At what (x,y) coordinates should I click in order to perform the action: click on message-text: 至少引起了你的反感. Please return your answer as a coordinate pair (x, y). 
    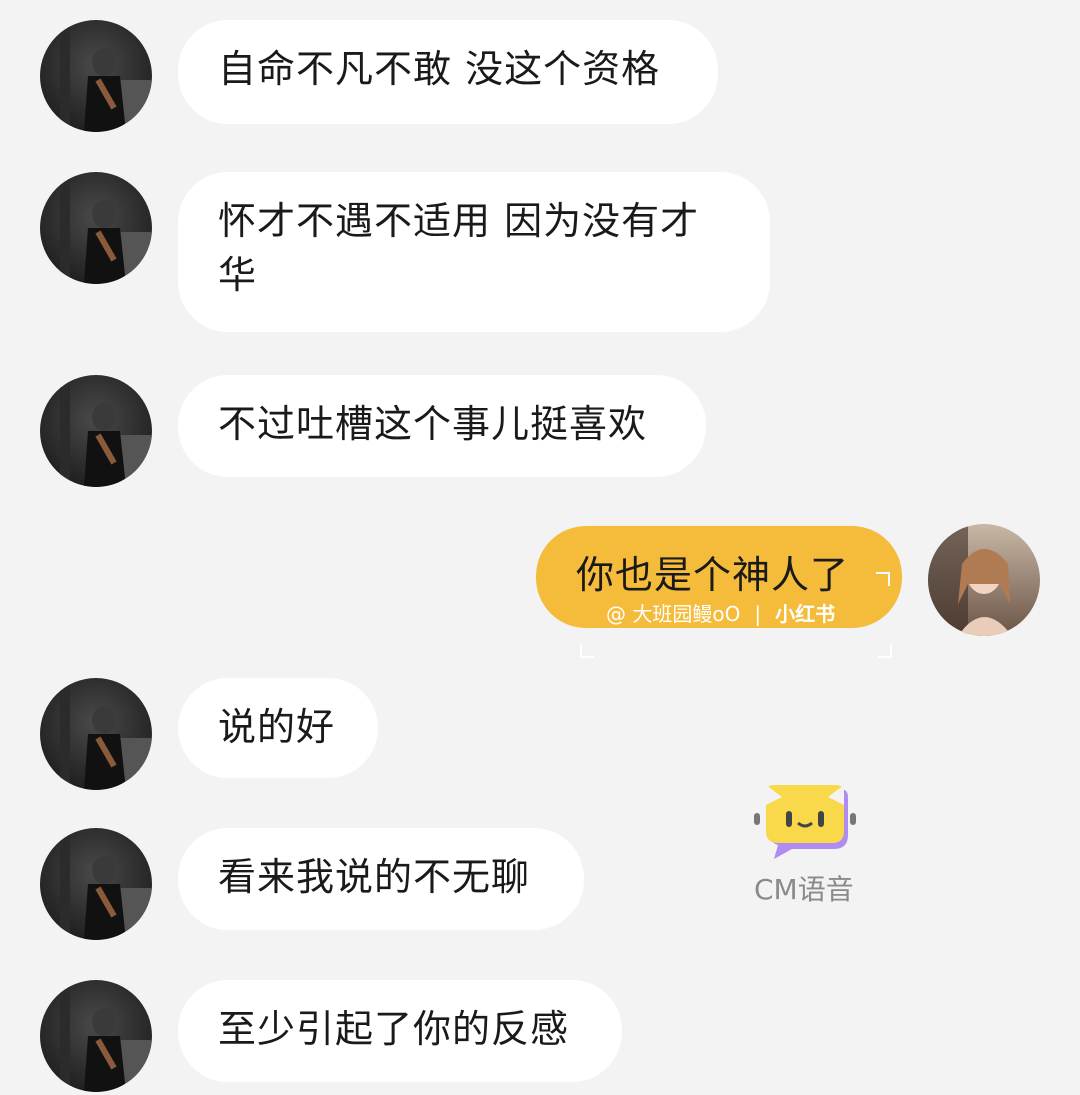
    Looking at the image, I should click on (394, 1029).